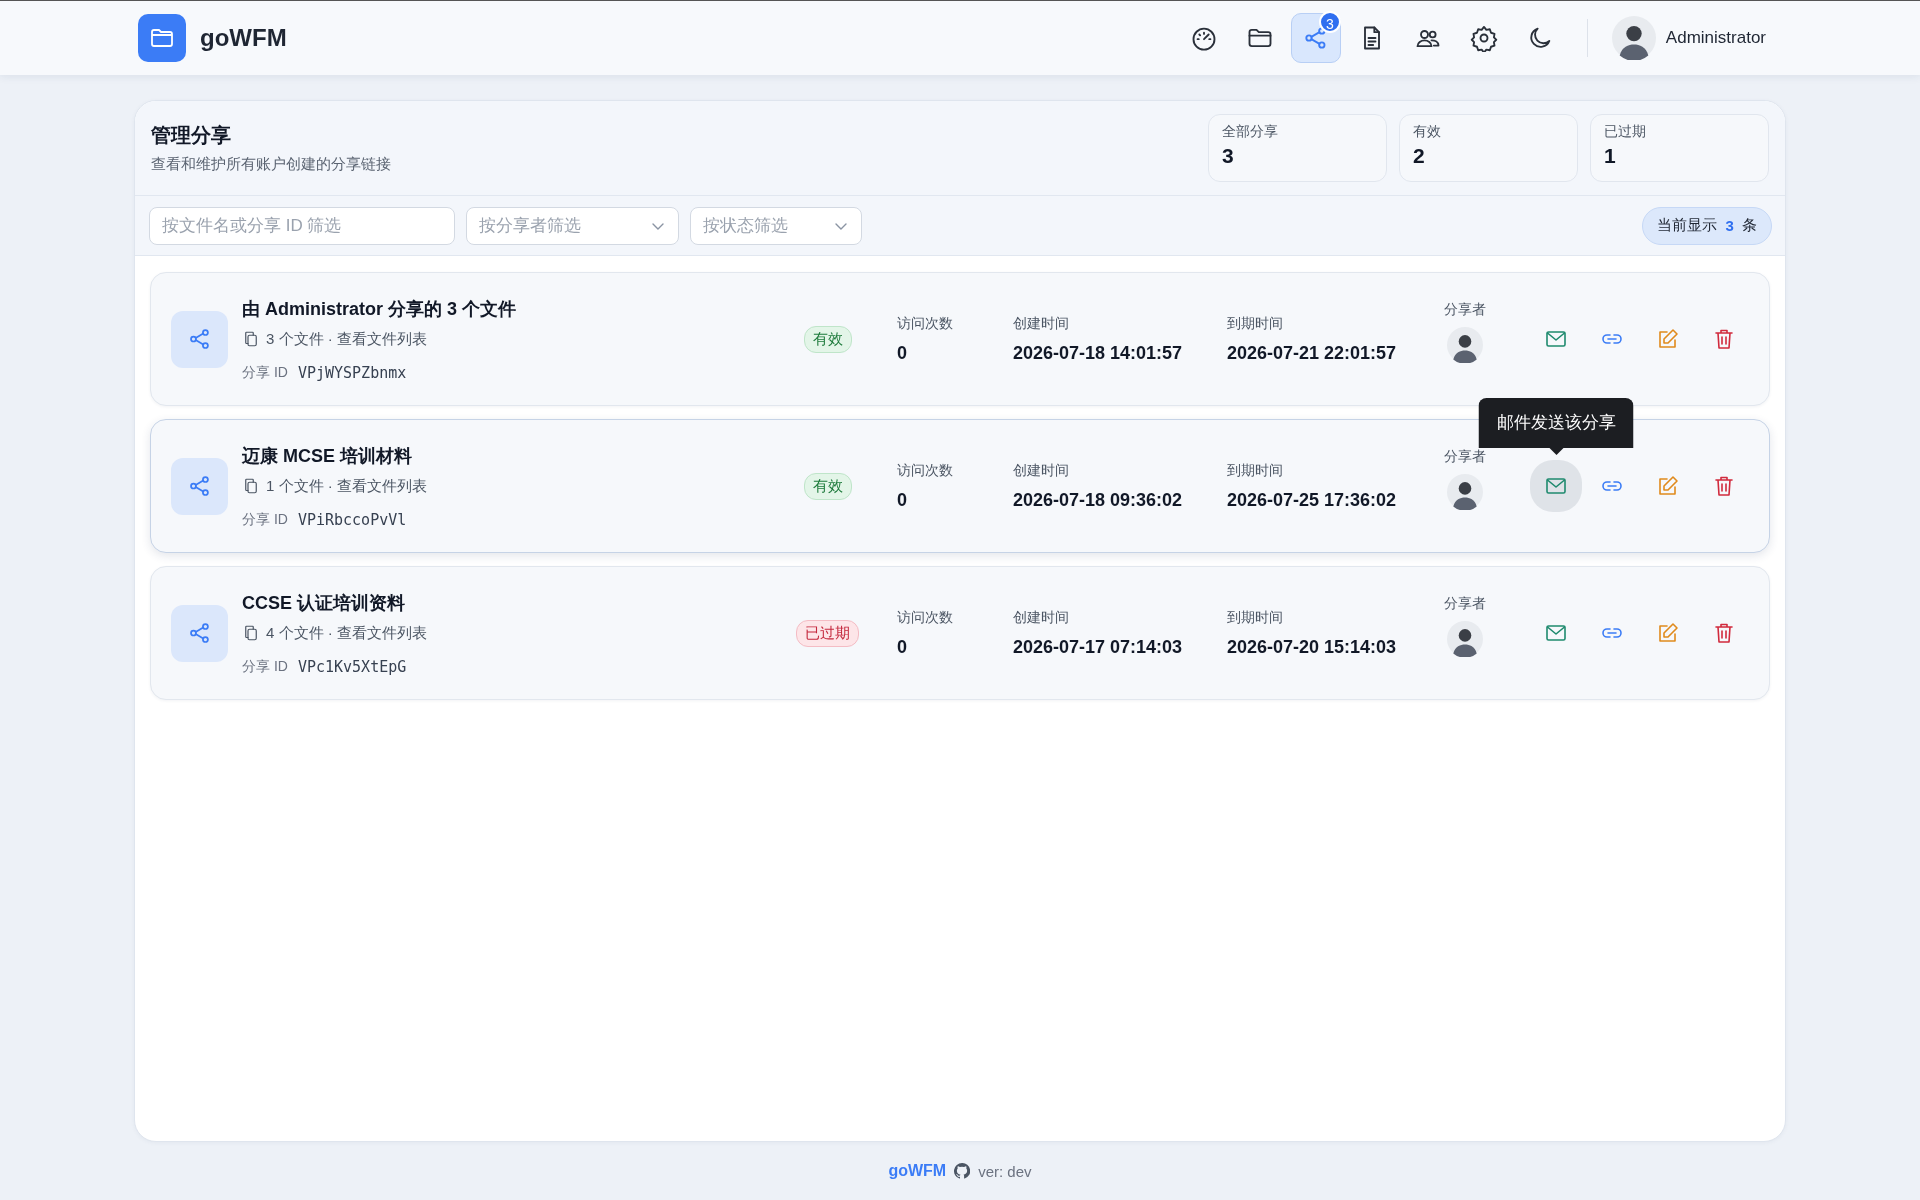 The width and height of the screenshot is (1920, 1200). Describe the element at coordinates (352, 519) in the screenshot. I see `share-id: VPiRbccoPvVl` at that location.